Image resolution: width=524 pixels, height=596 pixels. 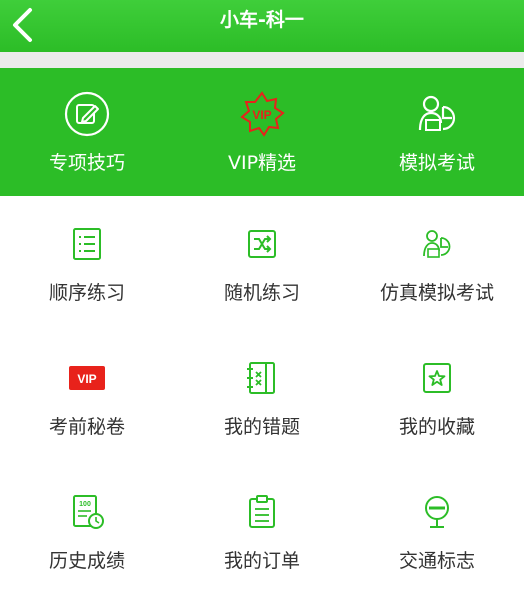 I want to click on grid-item-my-orders: 我的订单, so click(x=262, y=531).